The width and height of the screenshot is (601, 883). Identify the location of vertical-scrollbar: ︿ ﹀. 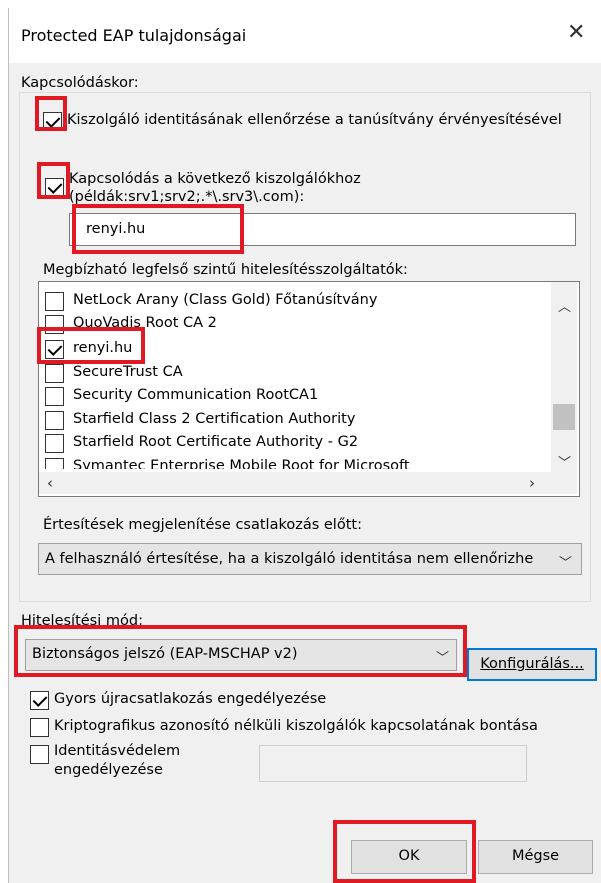
(564, 377).